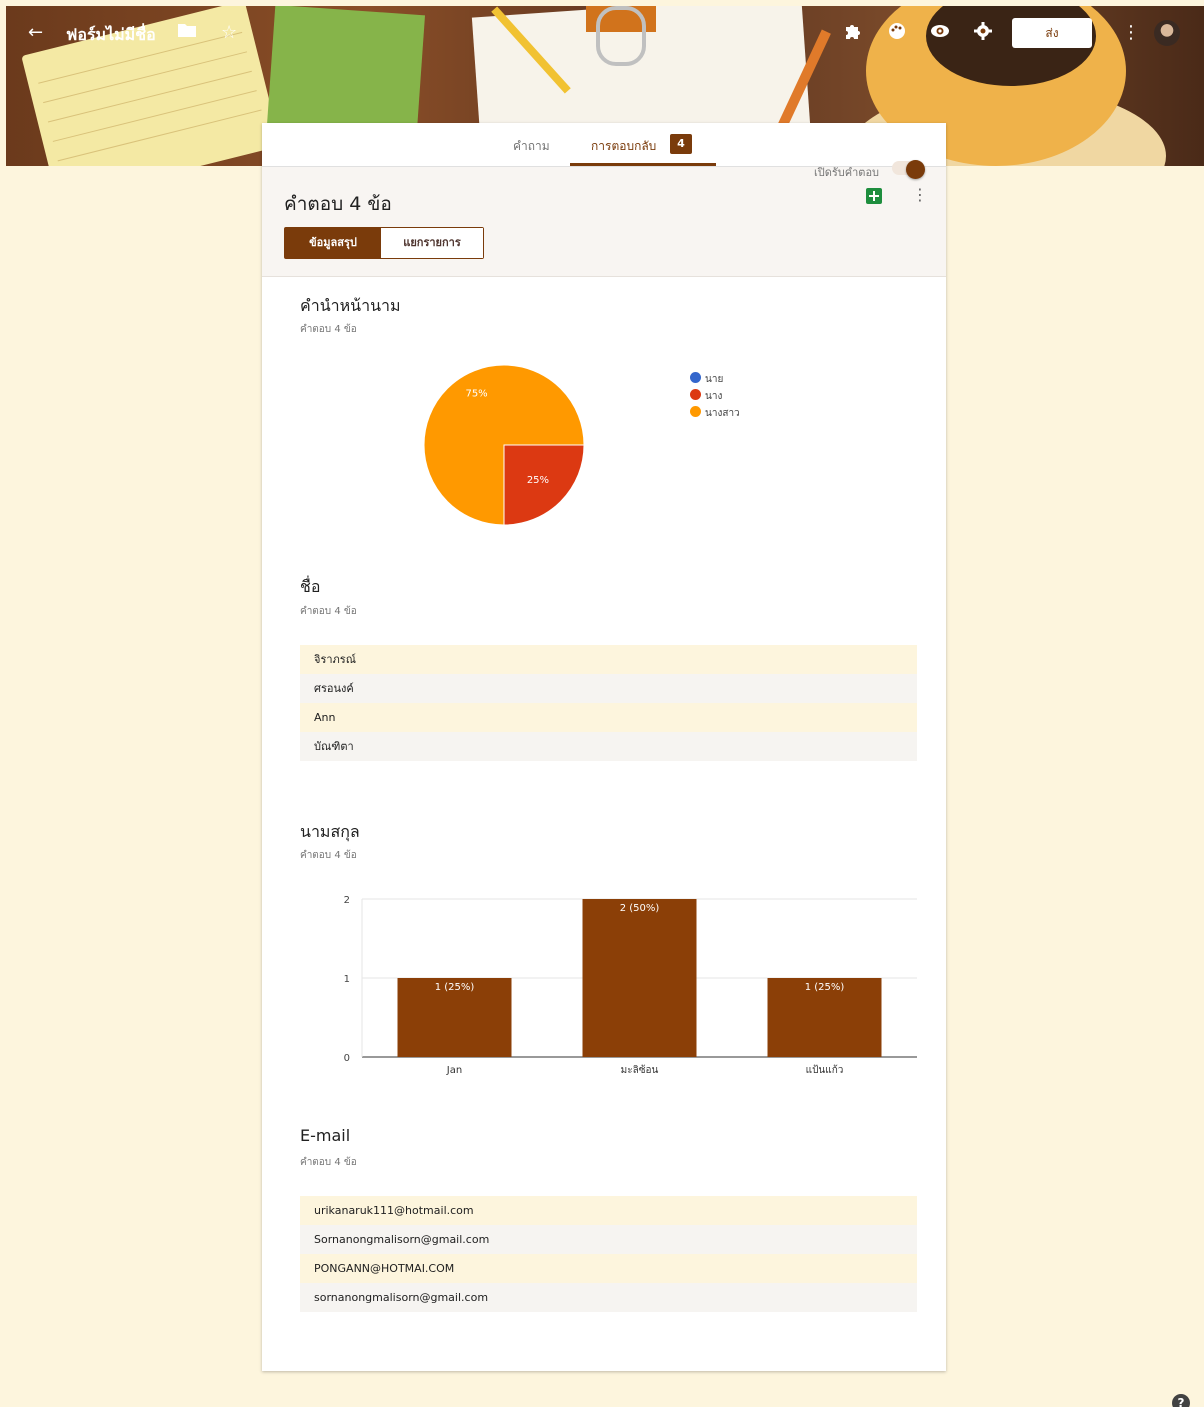 This screenshot has width=1204, height=1407. Describe the element at coordinates (608, 746) in the screenshot. I see `list-item: บัณฑิตา` at that location.